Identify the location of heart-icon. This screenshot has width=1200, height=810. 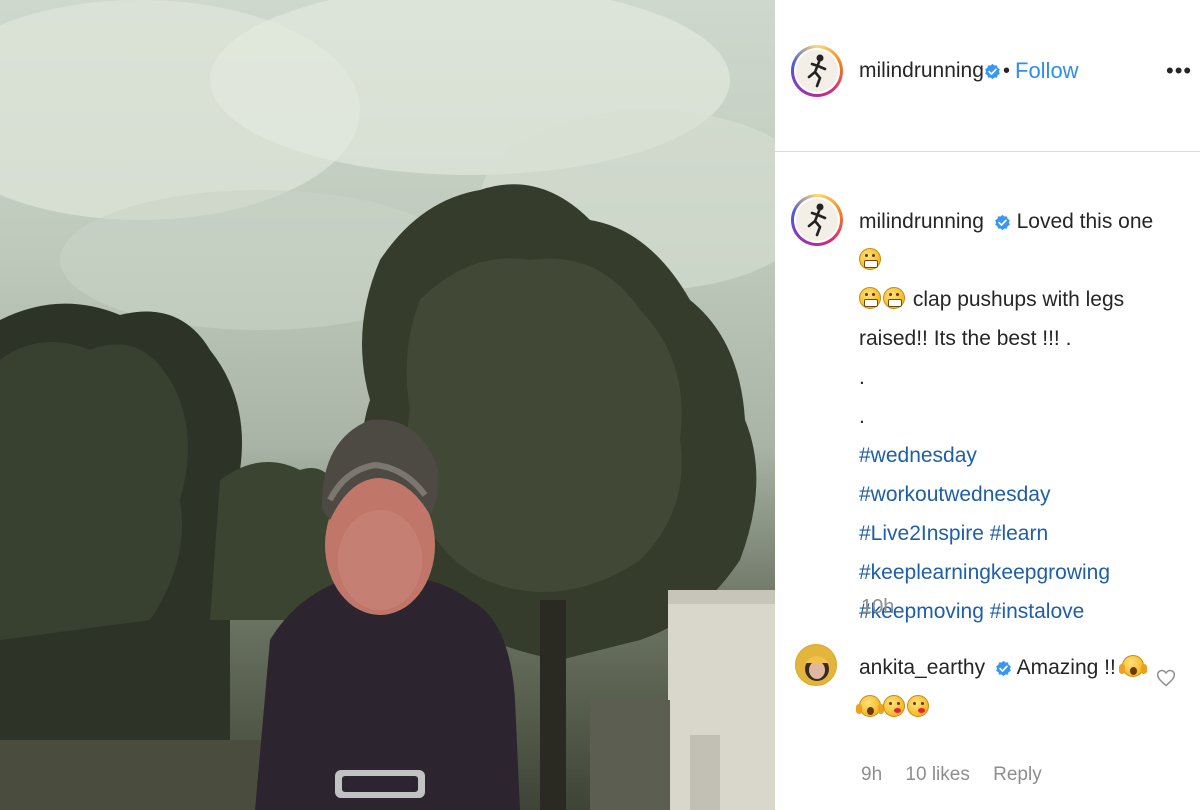
(1166, 678).